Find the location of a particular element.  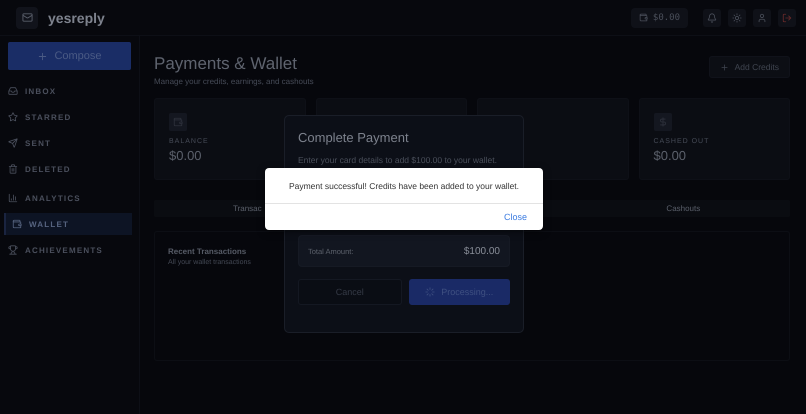

total-value: $100.00 is located at coordinates (482, 251).